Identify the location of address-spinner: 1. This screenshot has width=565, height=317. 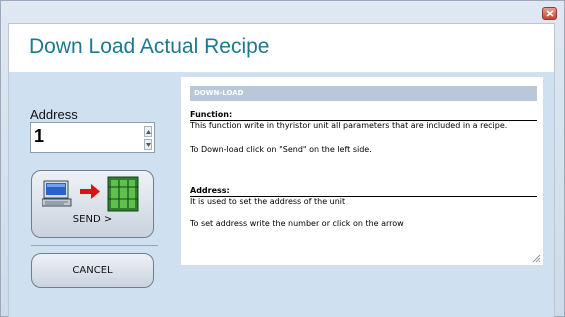
(92, 137).